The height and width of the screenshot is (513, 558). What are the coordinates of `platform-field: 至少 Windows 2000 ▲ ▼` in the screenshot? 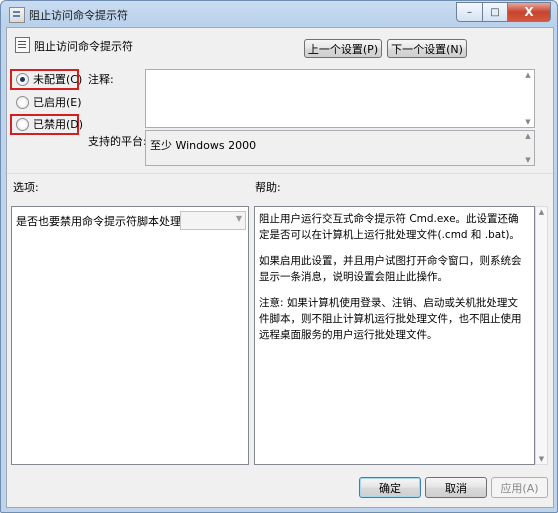 It's located at (340, 148).